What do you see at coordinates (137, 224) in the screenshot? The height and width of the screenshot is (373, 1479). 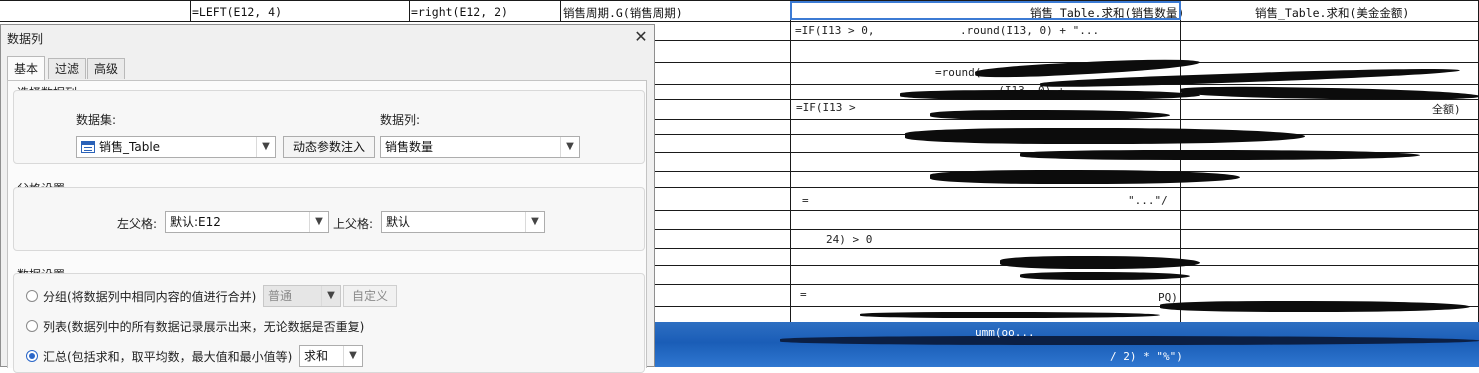 I see `left-parent-label: 左父格:` at bounding box center [137, 224].